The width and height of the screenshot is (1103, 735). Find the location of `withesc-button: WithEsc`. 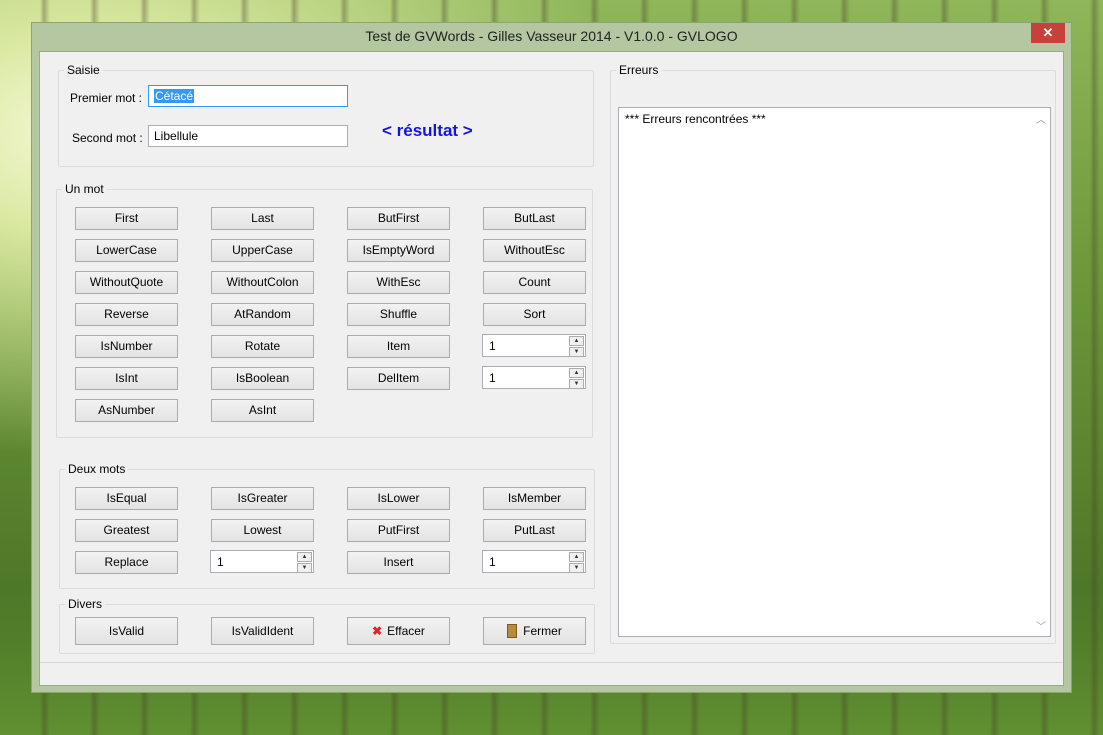

withesc-button: WithEsc is located at coordinates (398, 282).